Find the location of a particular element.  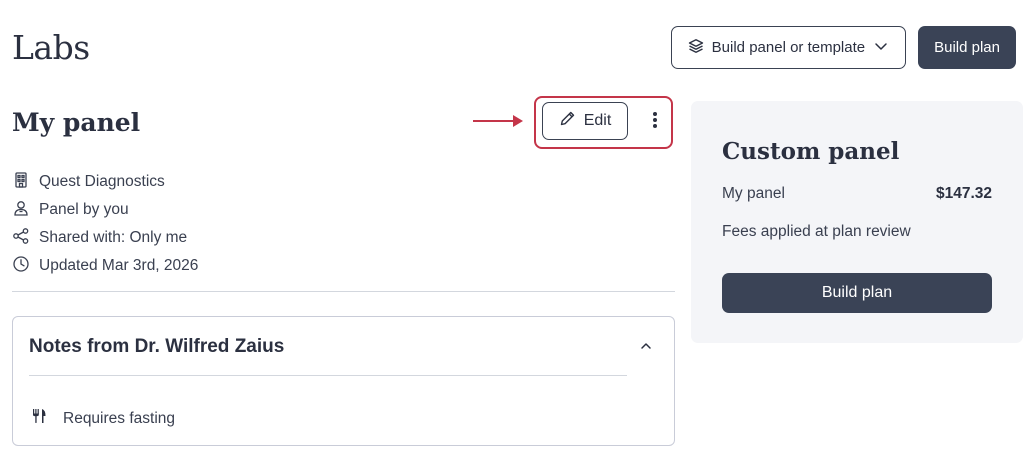

build-plan-button: Build plan is located at coordinates (967, 47).